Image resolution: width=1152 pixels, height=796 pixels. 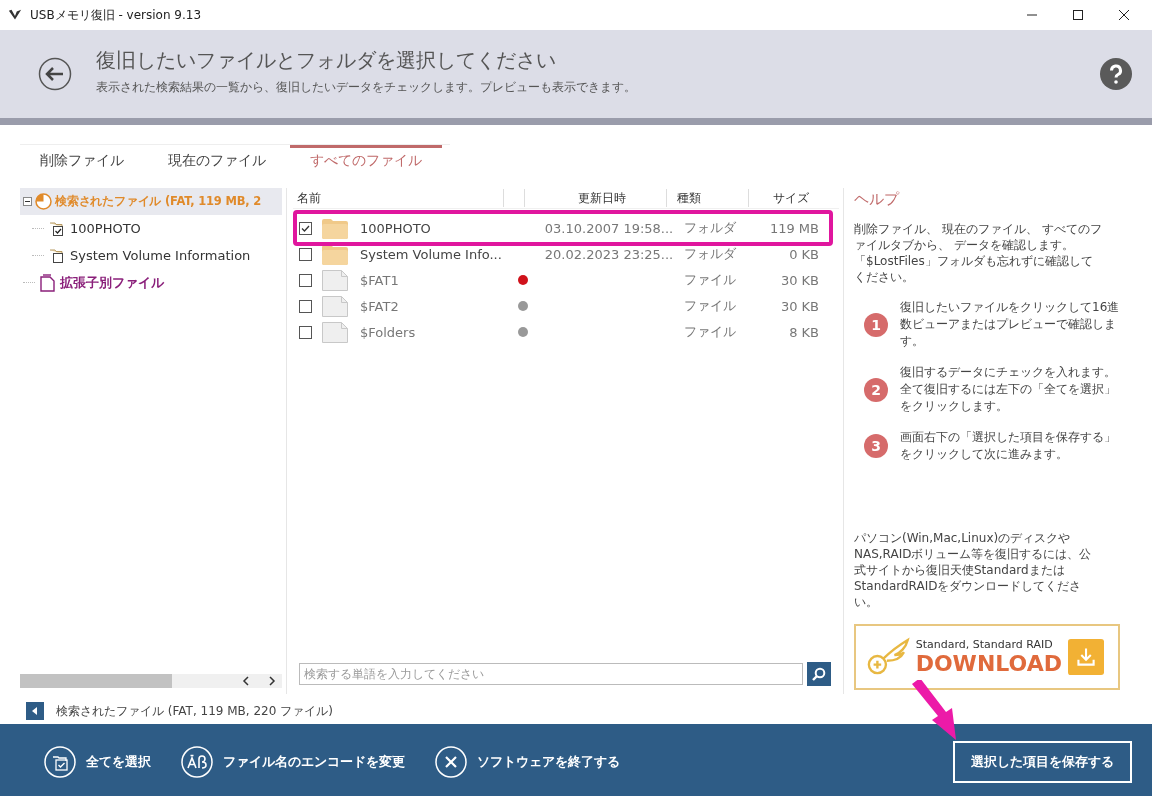 I want to click on folder-checkbox-icon, so click(x=57, y=255).